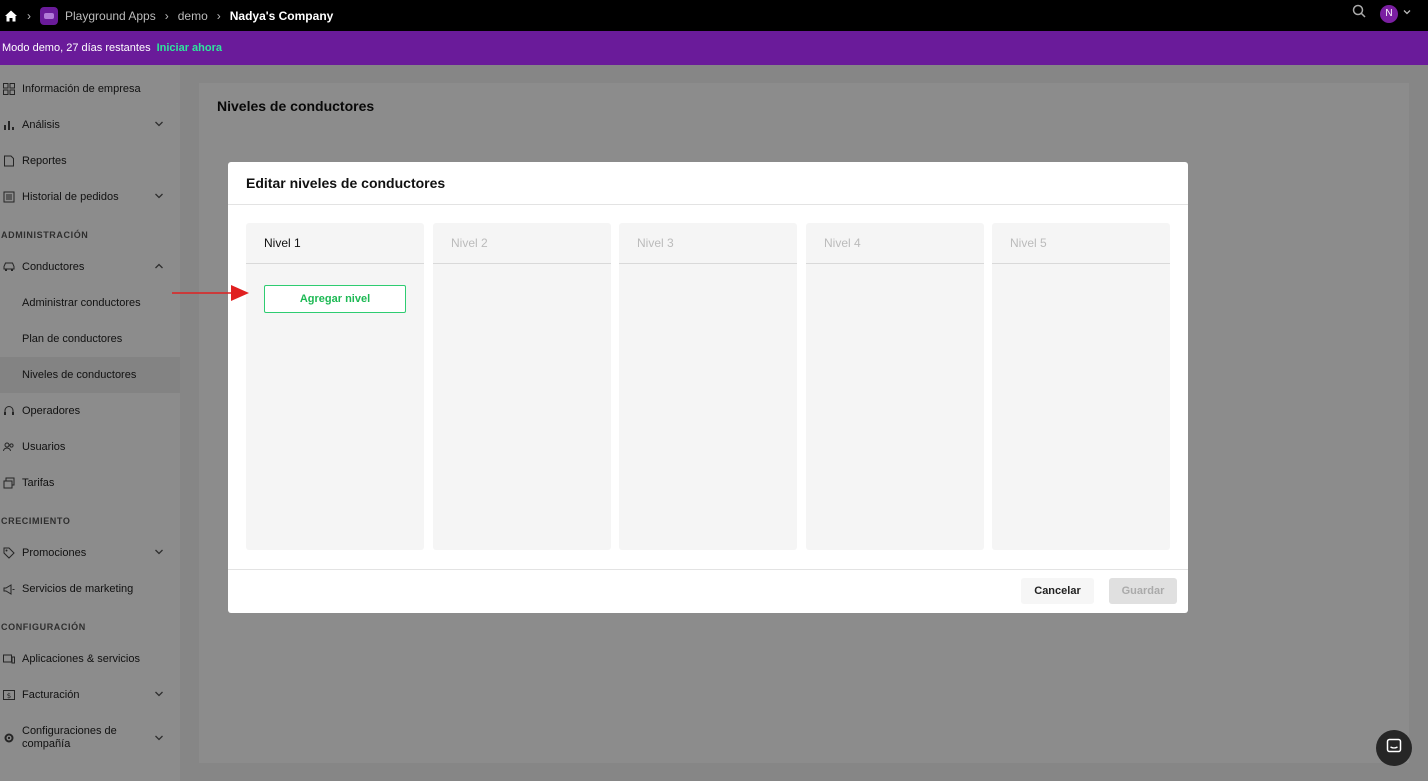  I want to click on topbar-actions: N, so click(1382, 13).